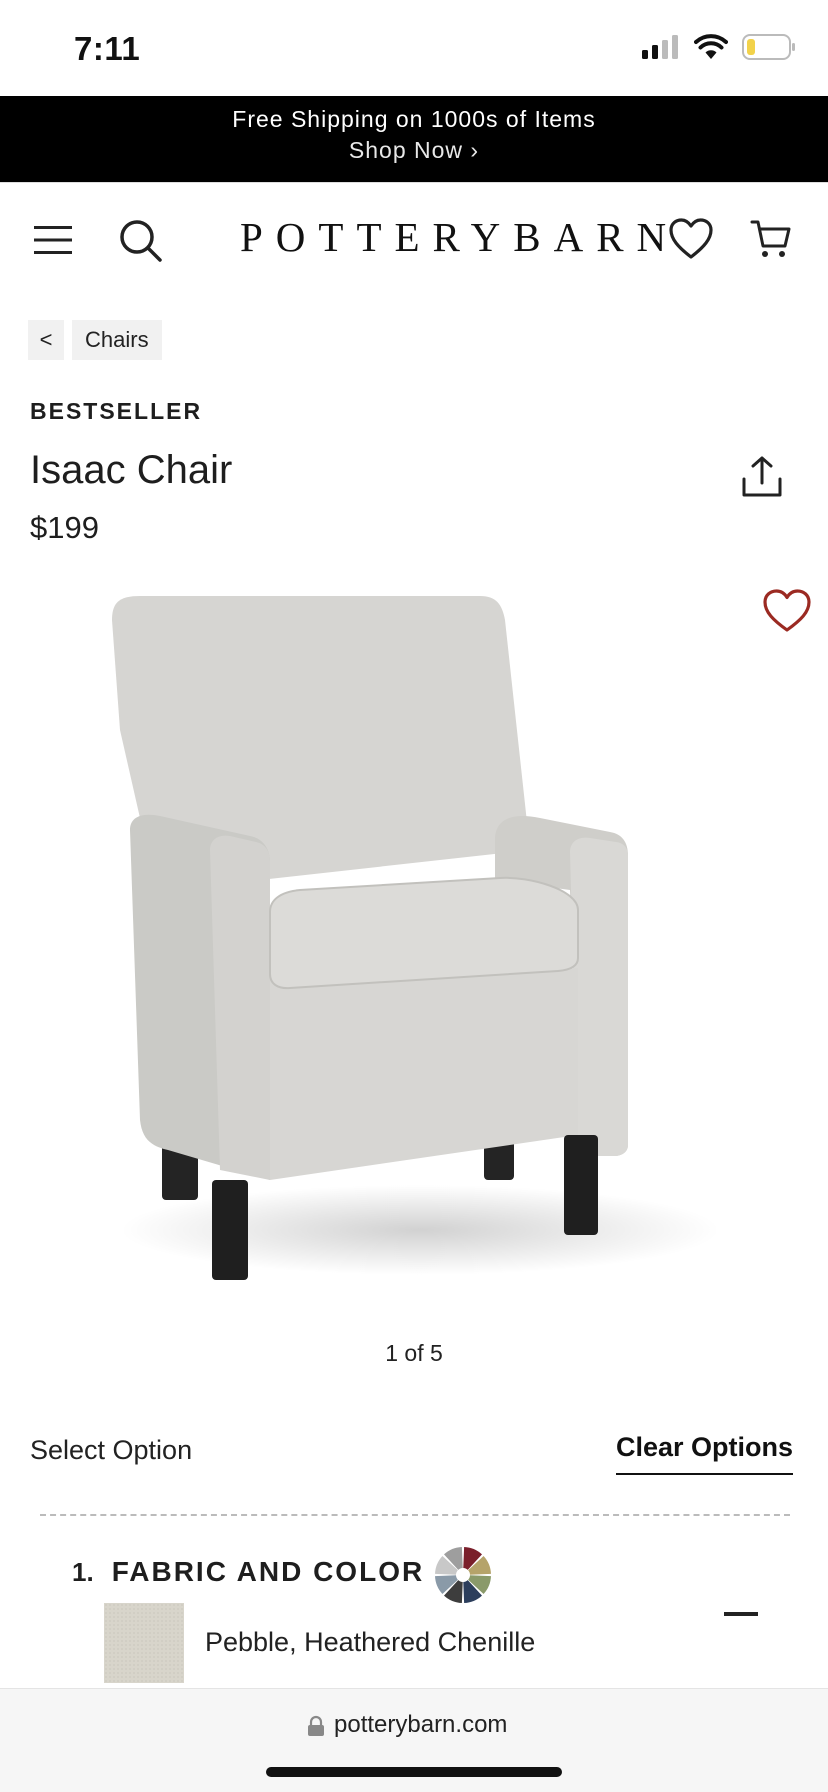 The image size is (828, 1792). Describe the element at coordinates (741, 1614) in the screenshot. I see `collapse-section-icon` at that location.